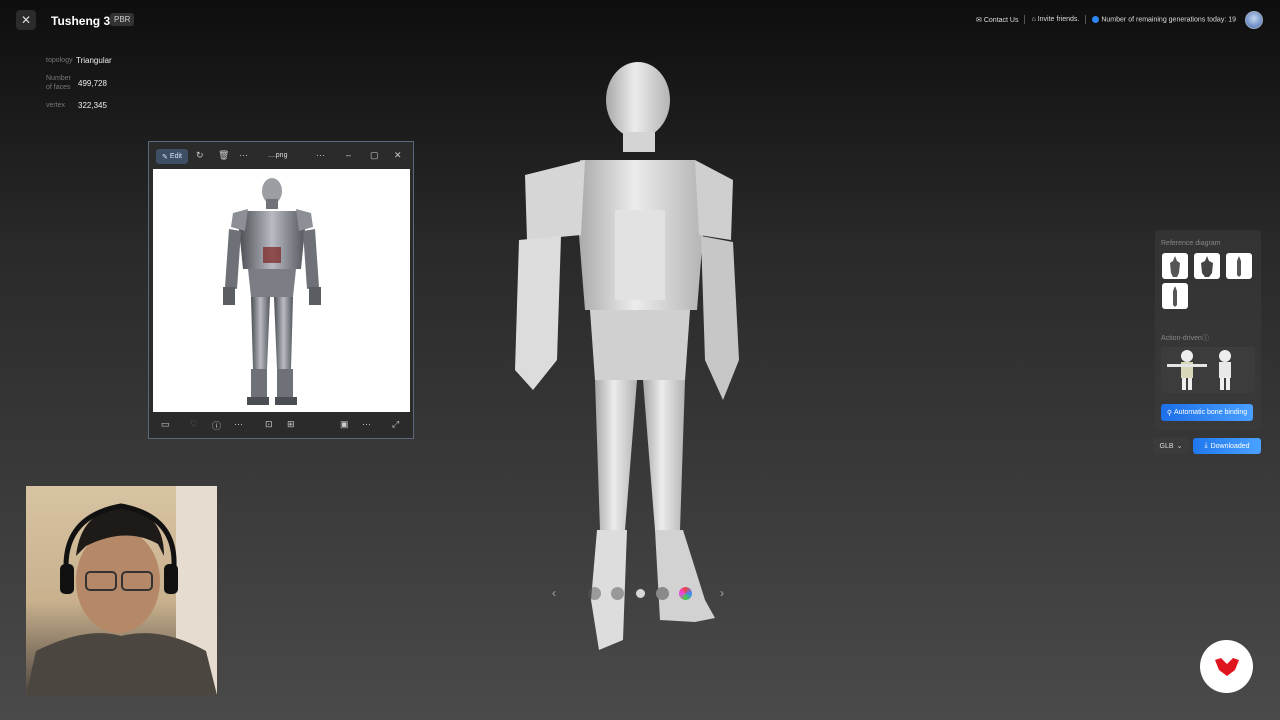  Describe the element at coordinates (92, 83) in the screenshot. I see `stat-value: 499,728` at that location.